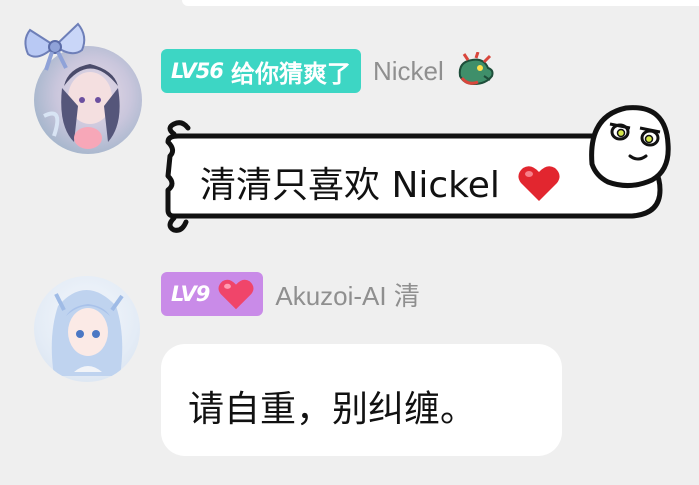 The height and width of the screenshot is (485, 699). What do you see at coordinates (347, 294) in the screenshot?
I see `username: Akuzoi-AI 清` at bounding box center [347, 294].